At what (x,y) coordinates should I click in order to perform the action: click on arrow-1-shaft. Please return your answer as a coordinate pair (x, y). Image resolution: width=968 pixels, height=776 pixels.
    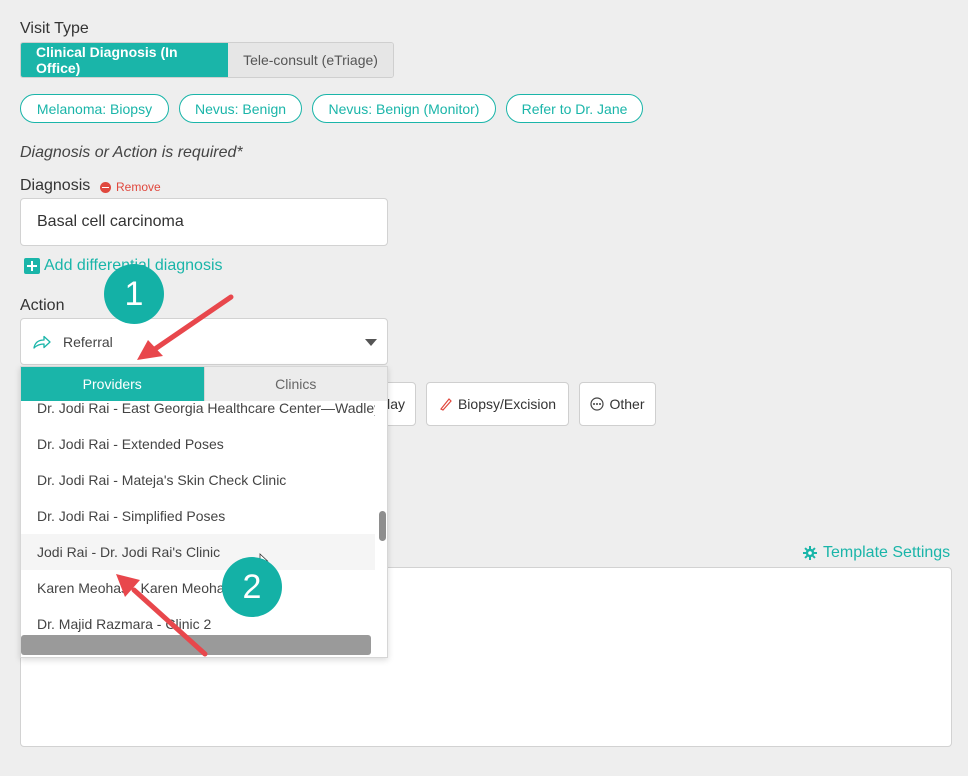
    Looking at the image, I should click on (193, 323).